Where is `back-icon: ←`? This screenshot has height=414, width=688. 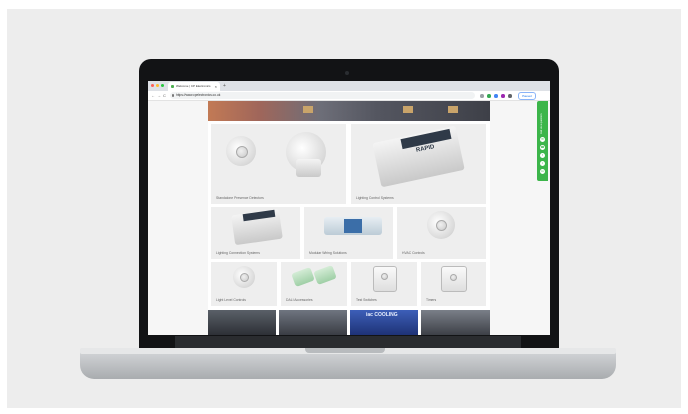
back-icon: ← is located at coordinates (153, 95).